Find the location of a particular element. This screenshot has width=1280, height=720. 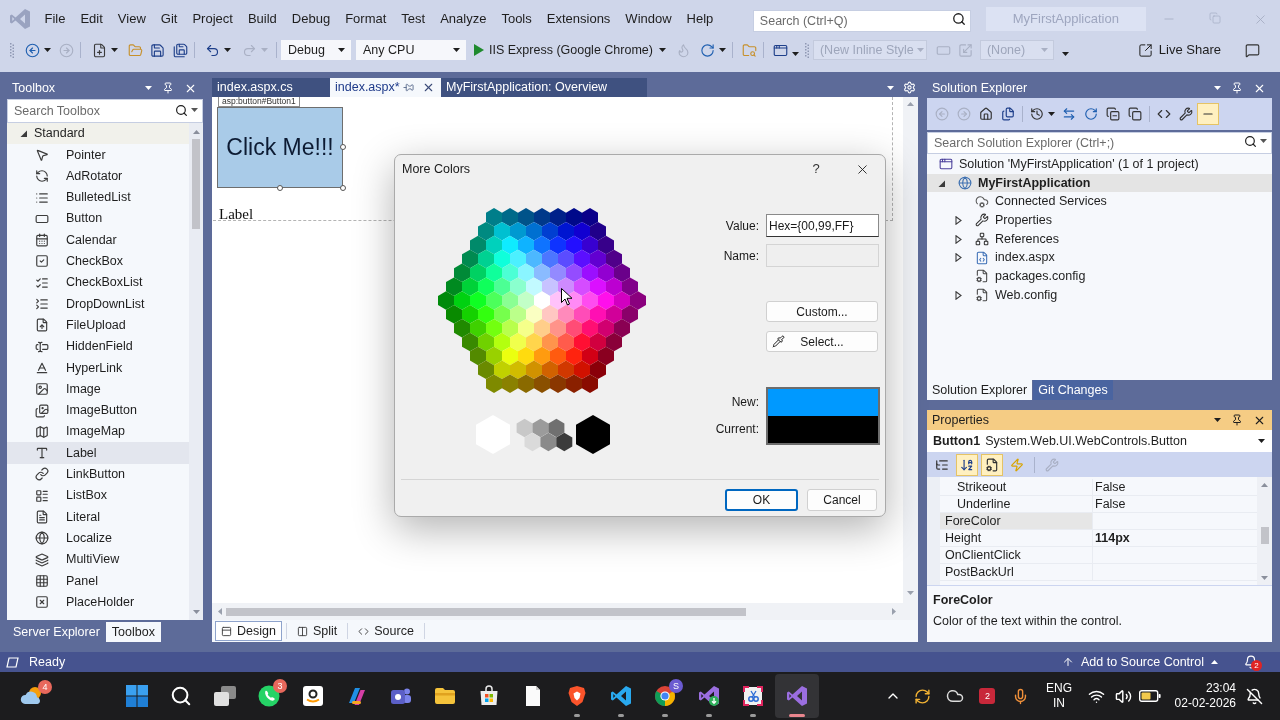

component-item: CheckBoxList is located at coordinates (98, 283).